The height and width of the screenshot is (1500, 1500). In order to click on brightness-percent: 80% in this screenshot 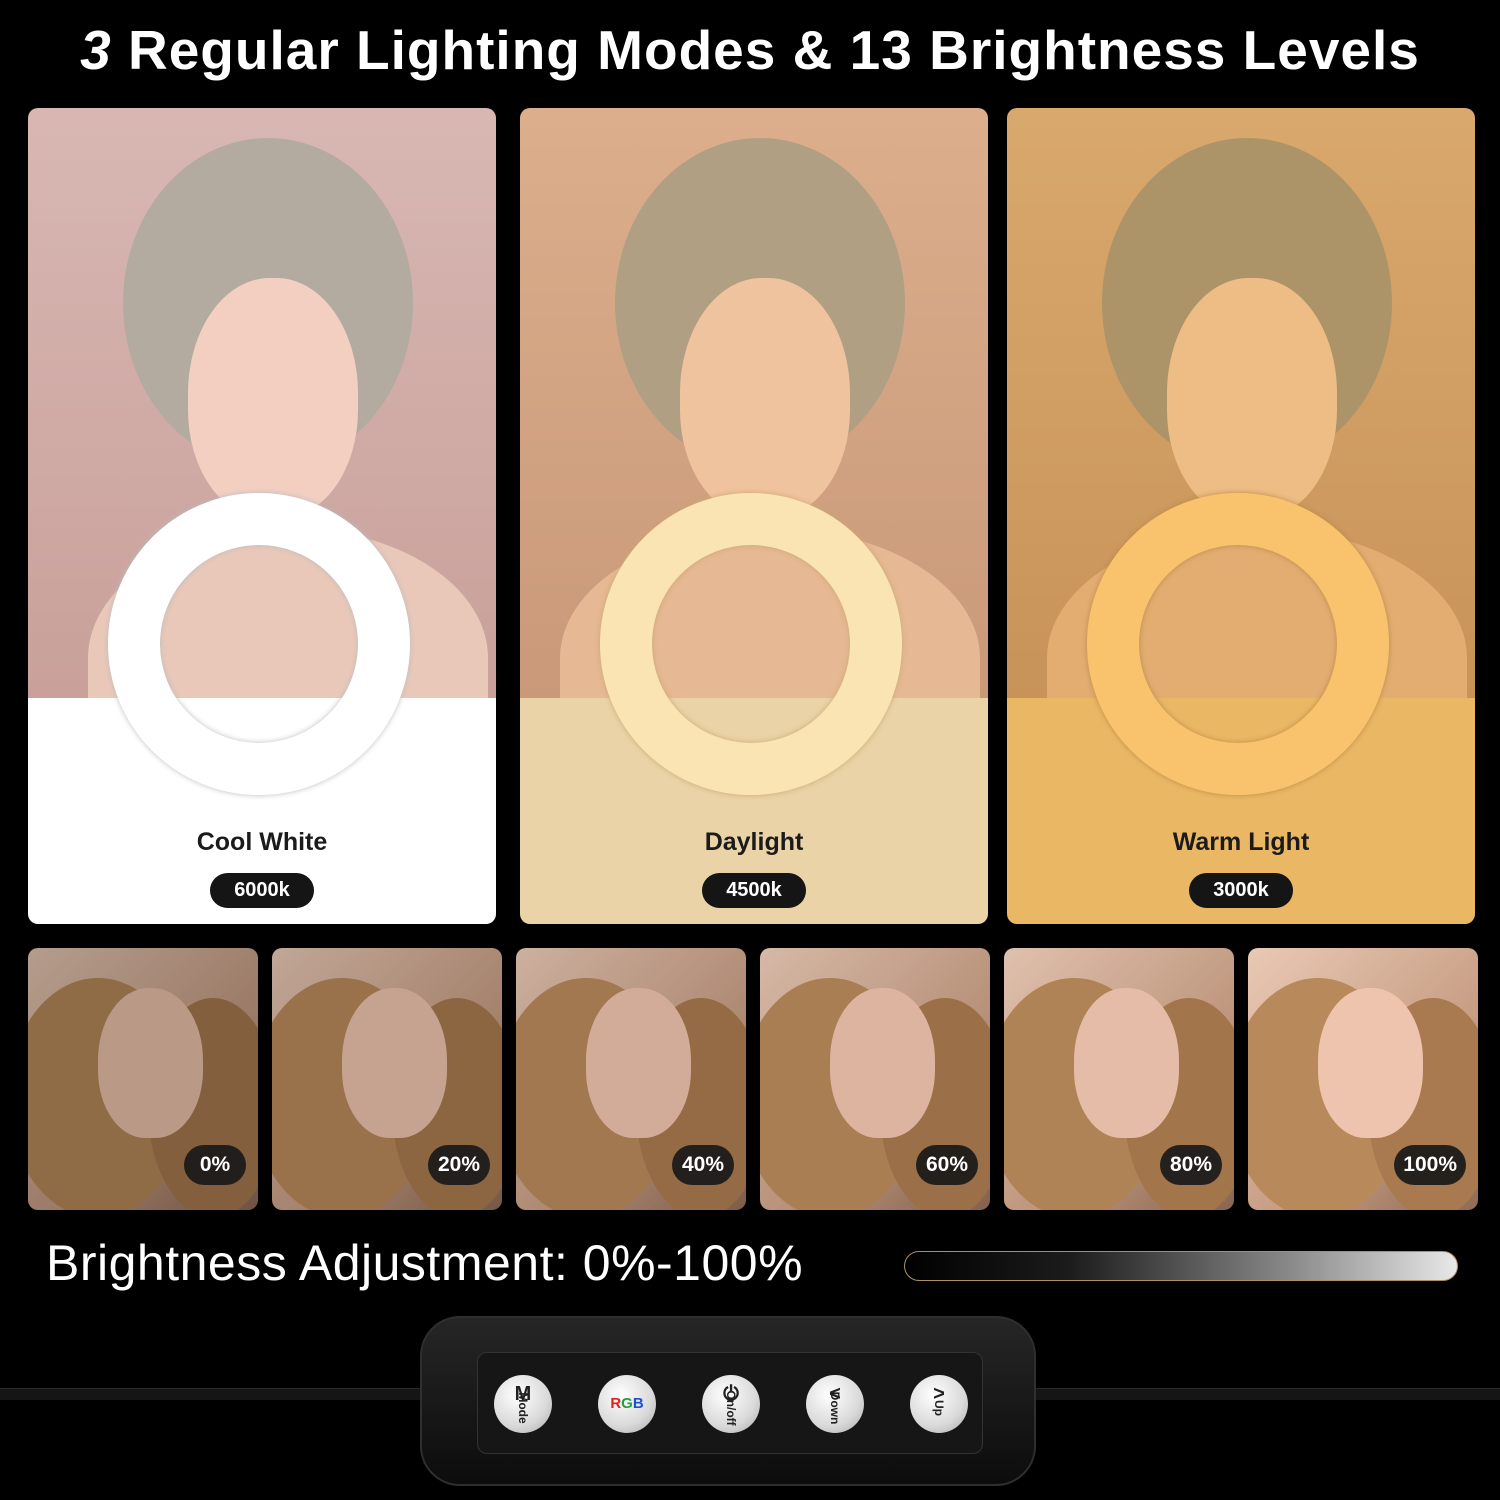, I will do `click(1191, 1165)`.